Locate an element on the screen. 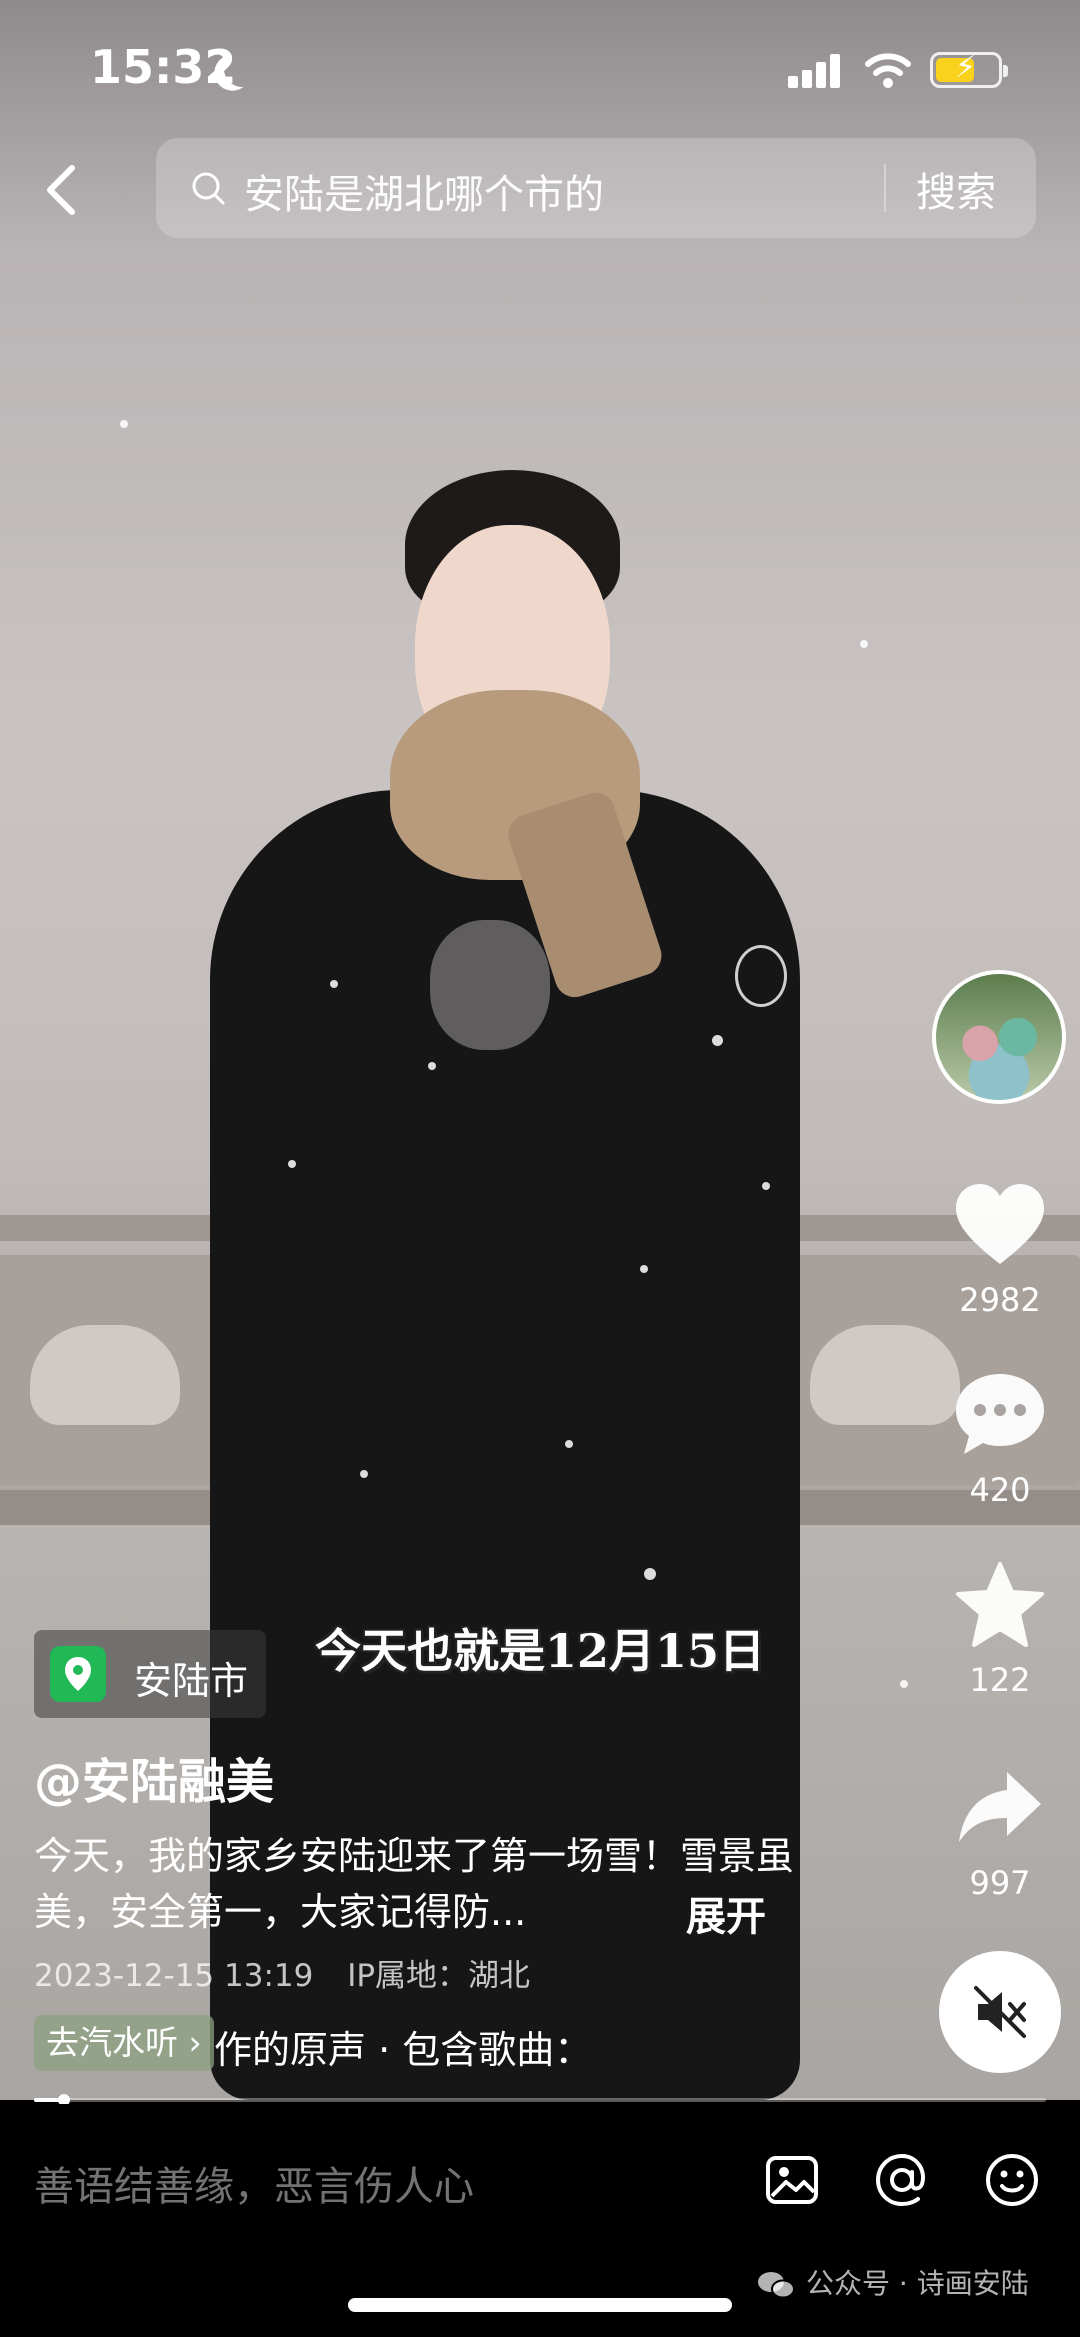  image-icon is located at coordinates (792, 2180).